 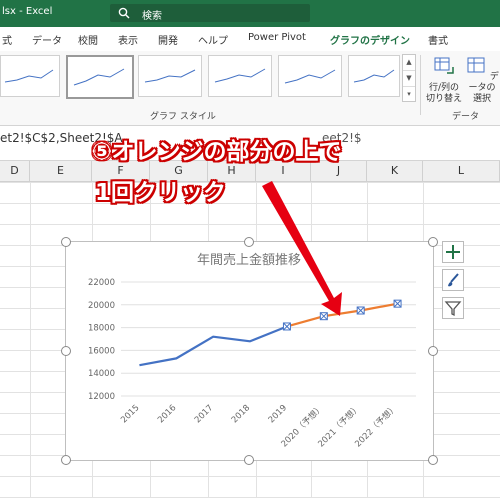 What do you see at coordinates (302, 248) in the screenshot?
I see `annotation-arrow` at bounding box center [302, 248].